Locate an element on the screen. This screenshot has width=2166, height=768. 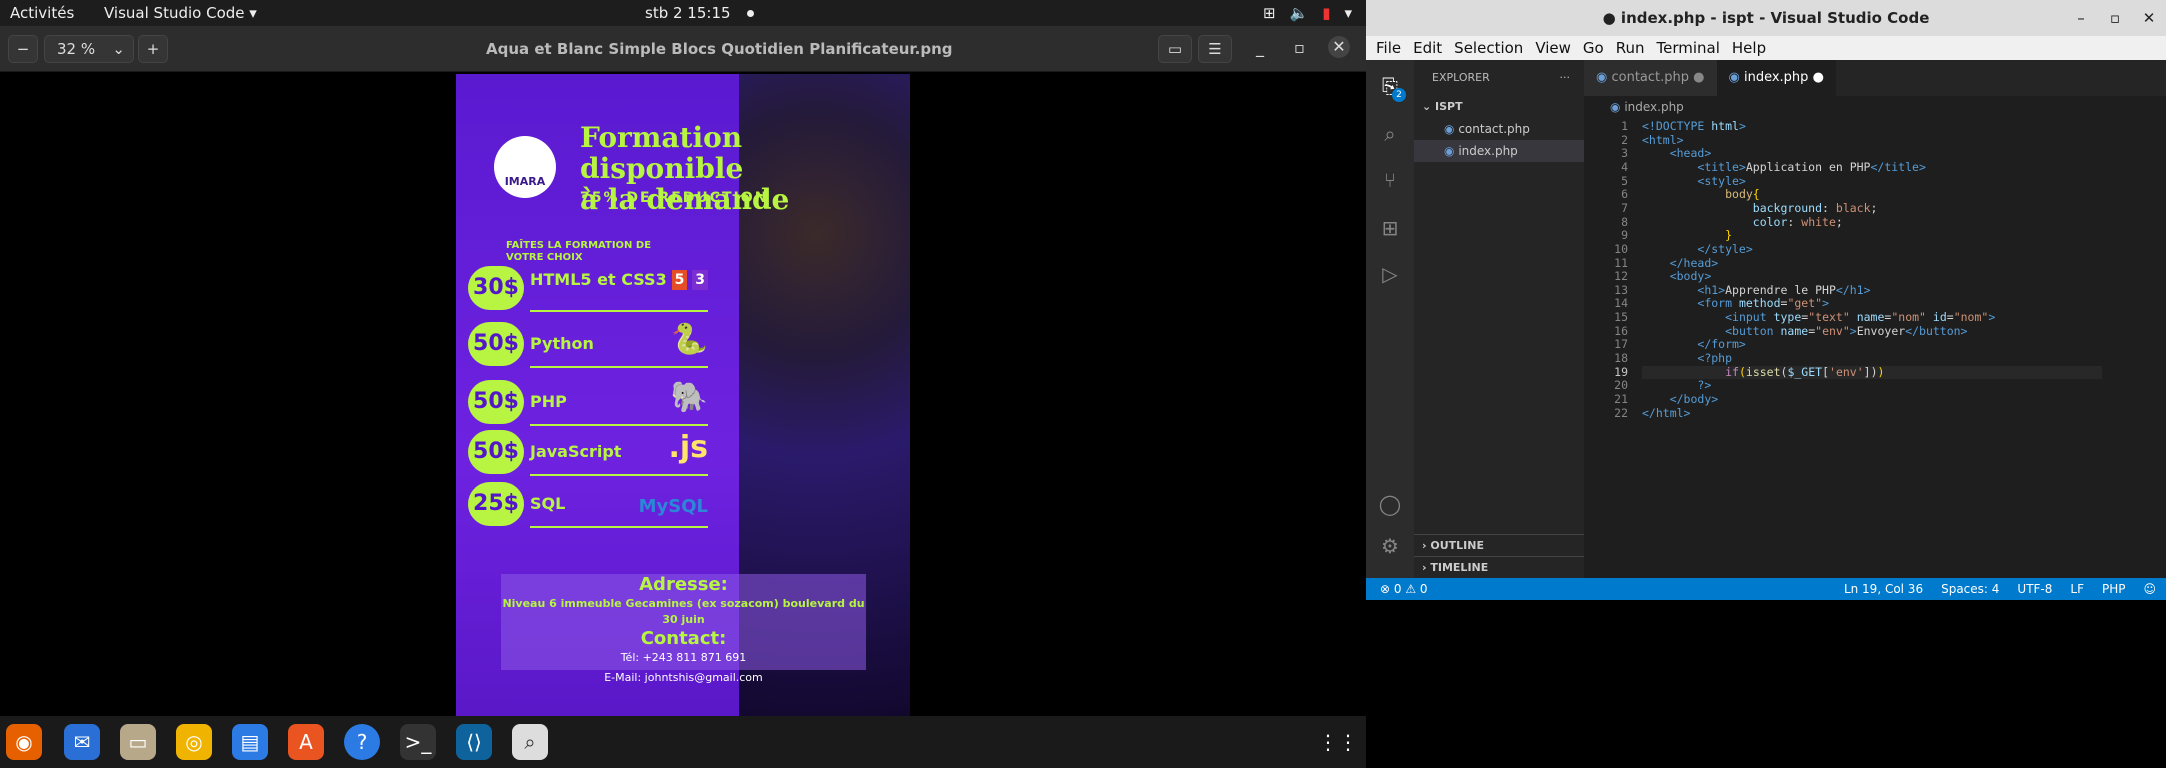
files-icon: ▭ is located at coordinates (138, 742).